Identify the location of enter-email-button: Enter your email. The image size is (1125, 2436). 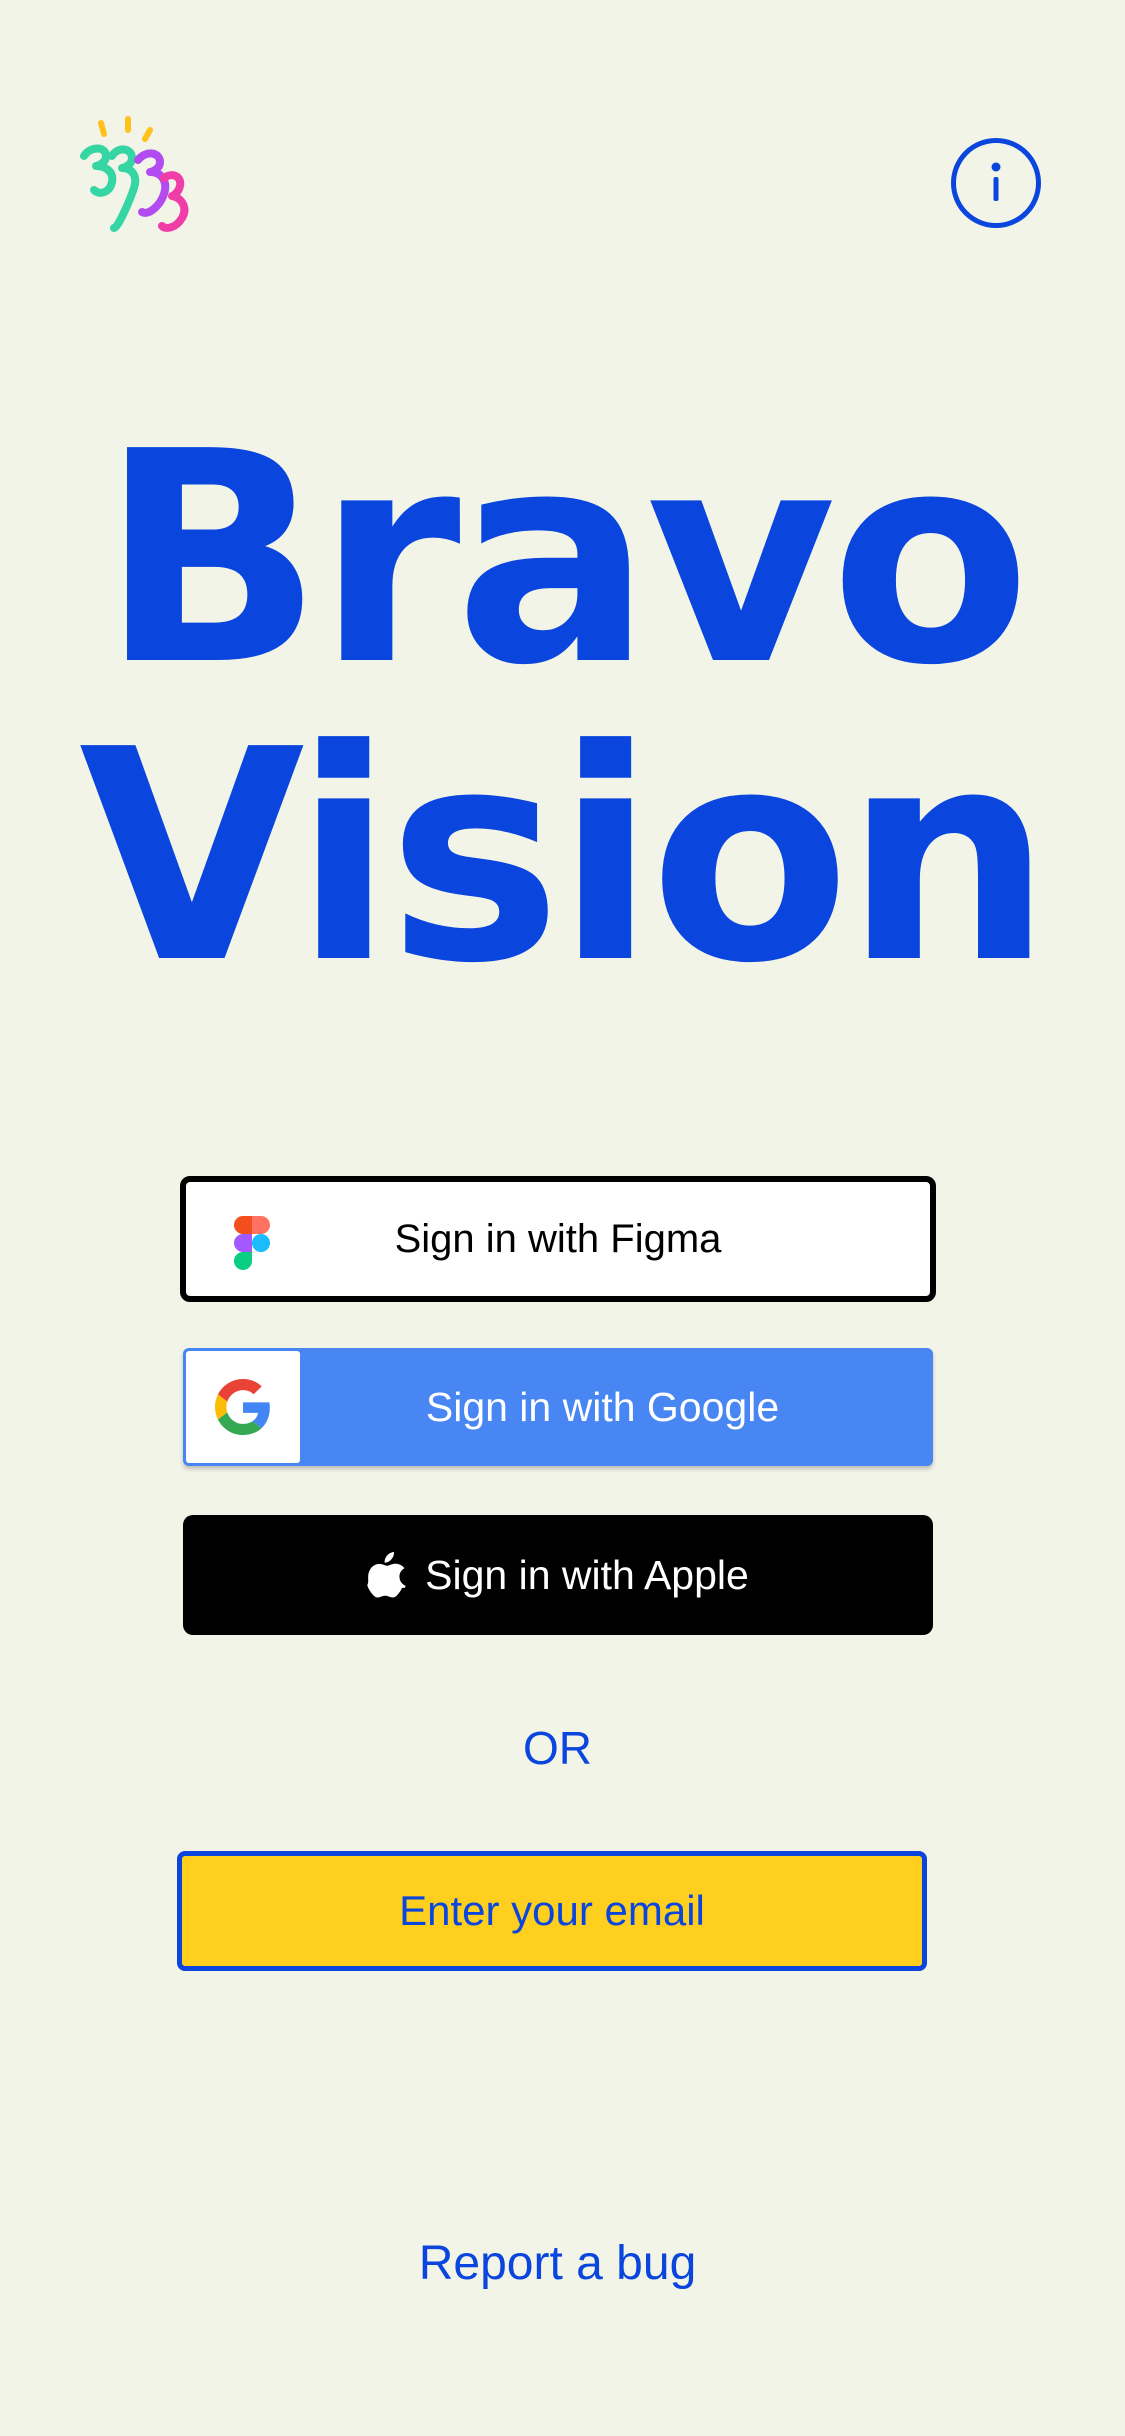
(552, 1911).